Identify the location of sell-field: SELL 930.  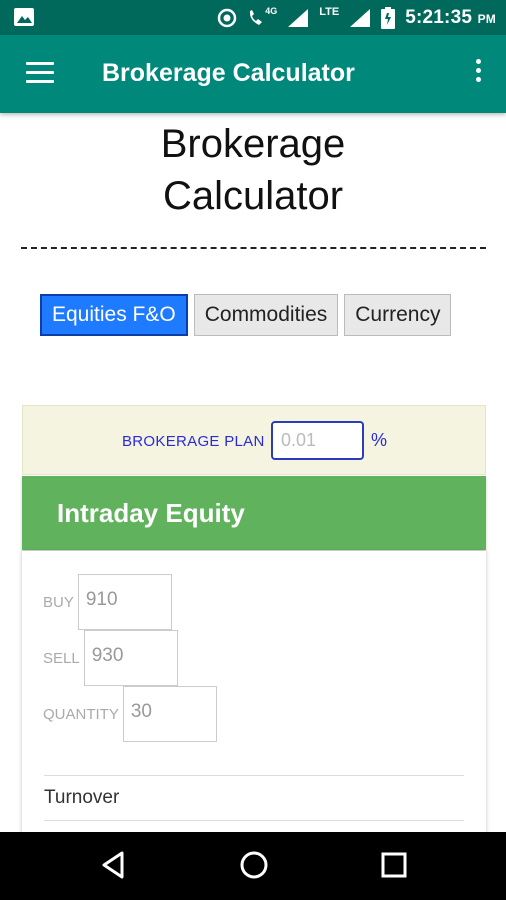
(110, 658).